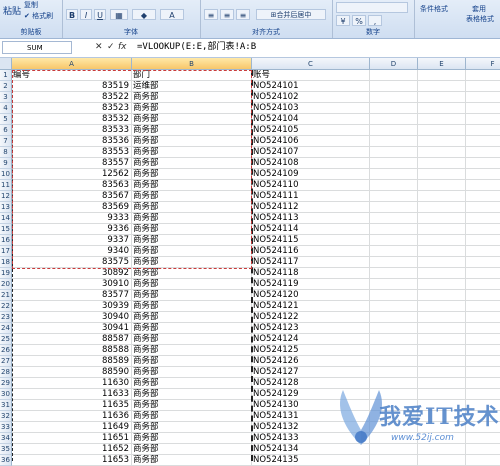  Describe the element at coordinates (72, 152) in the screenshot. I see `cell-a: 83553` at that location.